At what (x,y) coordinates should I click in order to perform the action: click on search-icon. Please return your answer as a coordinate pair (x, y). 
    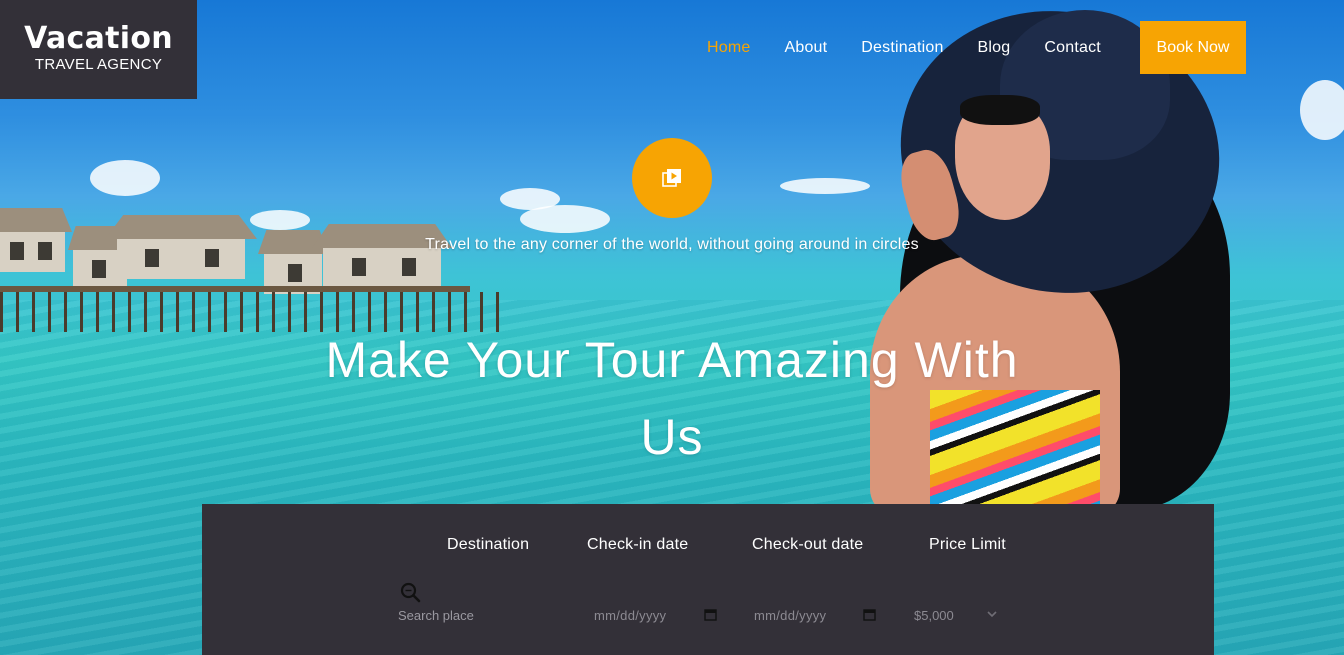
    Looking at the image, I should click on (411, 593).